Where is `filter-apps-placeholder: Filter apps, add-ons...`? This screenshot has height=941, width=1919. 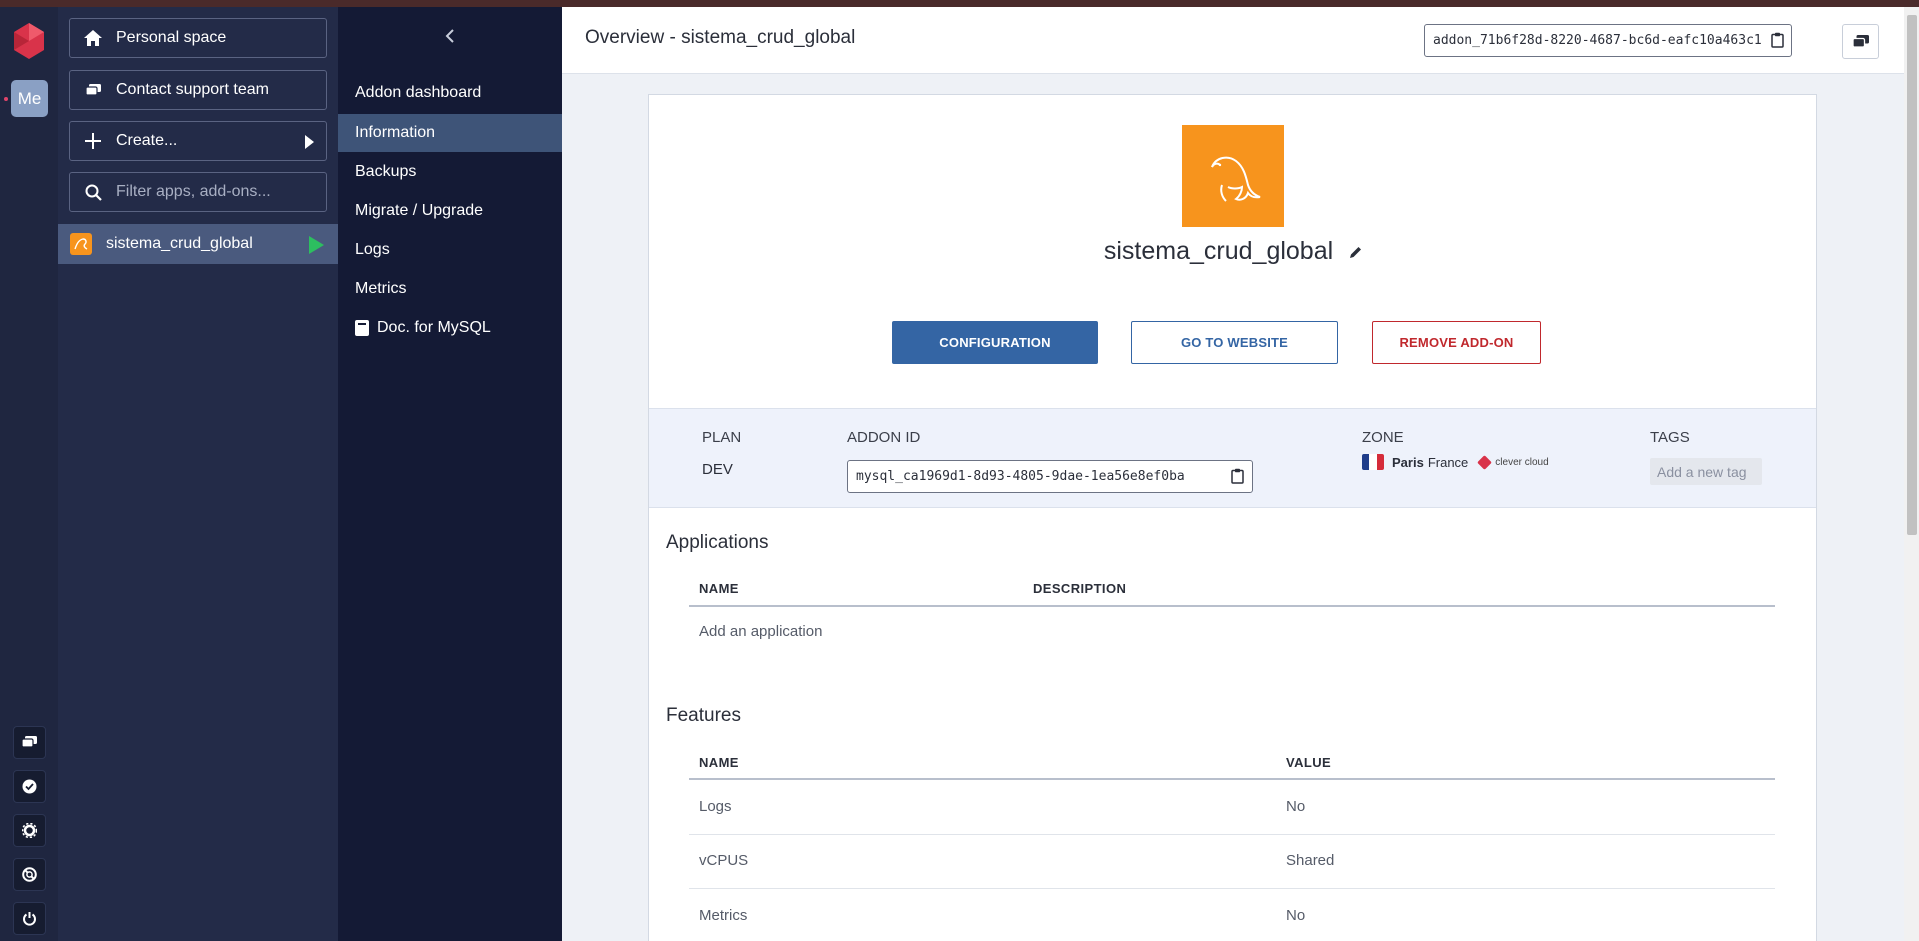 filter-apps-placeholder: Filter apps, add-ons... is located at coordinates (193, 191).